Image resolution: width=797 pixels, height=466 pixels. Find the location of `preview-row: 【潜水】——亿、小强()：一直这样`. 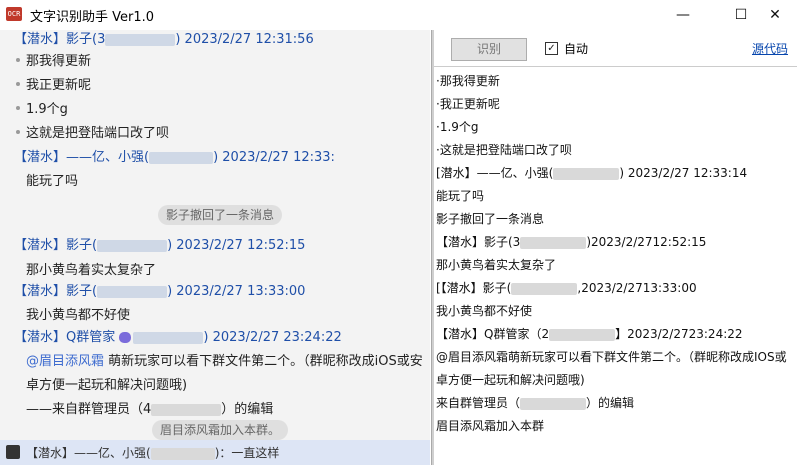

preview-row: 【潜水】——亿、小强()：一直这样 is located at coordinates (215, 452).